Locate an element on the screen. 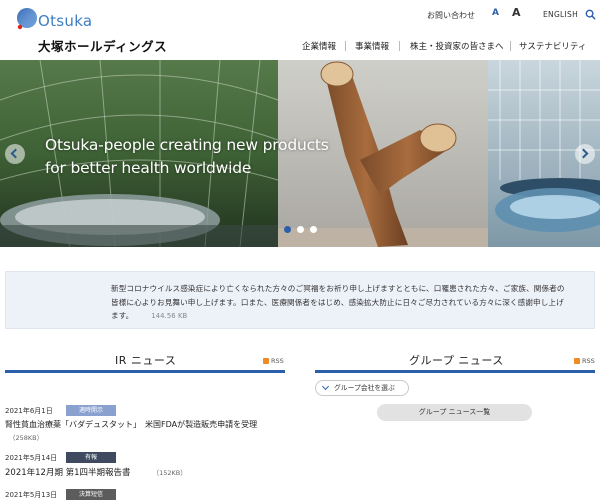 This screenshot has width=600, height=500. group-company-filter-button: グループ会社を選ぶ is located at coordinates (362, 388).